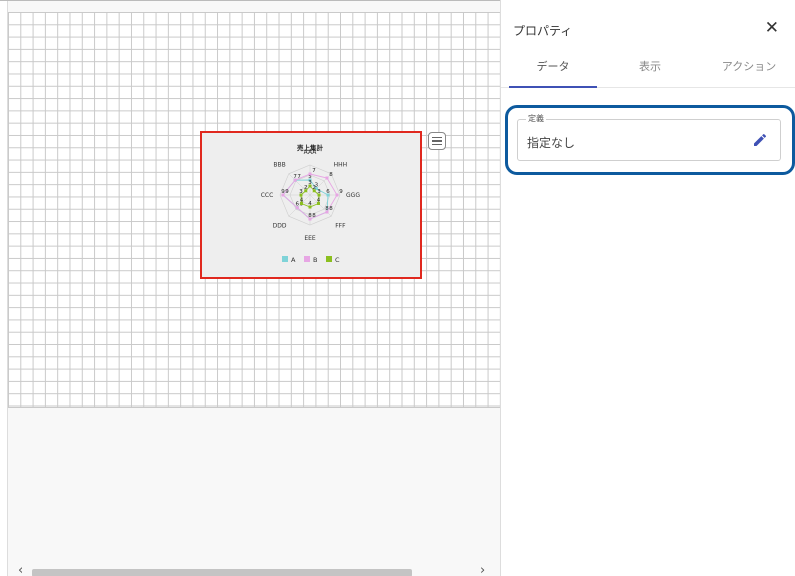  What do you see at coordinates (328, 192) in the screenshot?
I see `data-label: 6` at bounding box center [328, 192].